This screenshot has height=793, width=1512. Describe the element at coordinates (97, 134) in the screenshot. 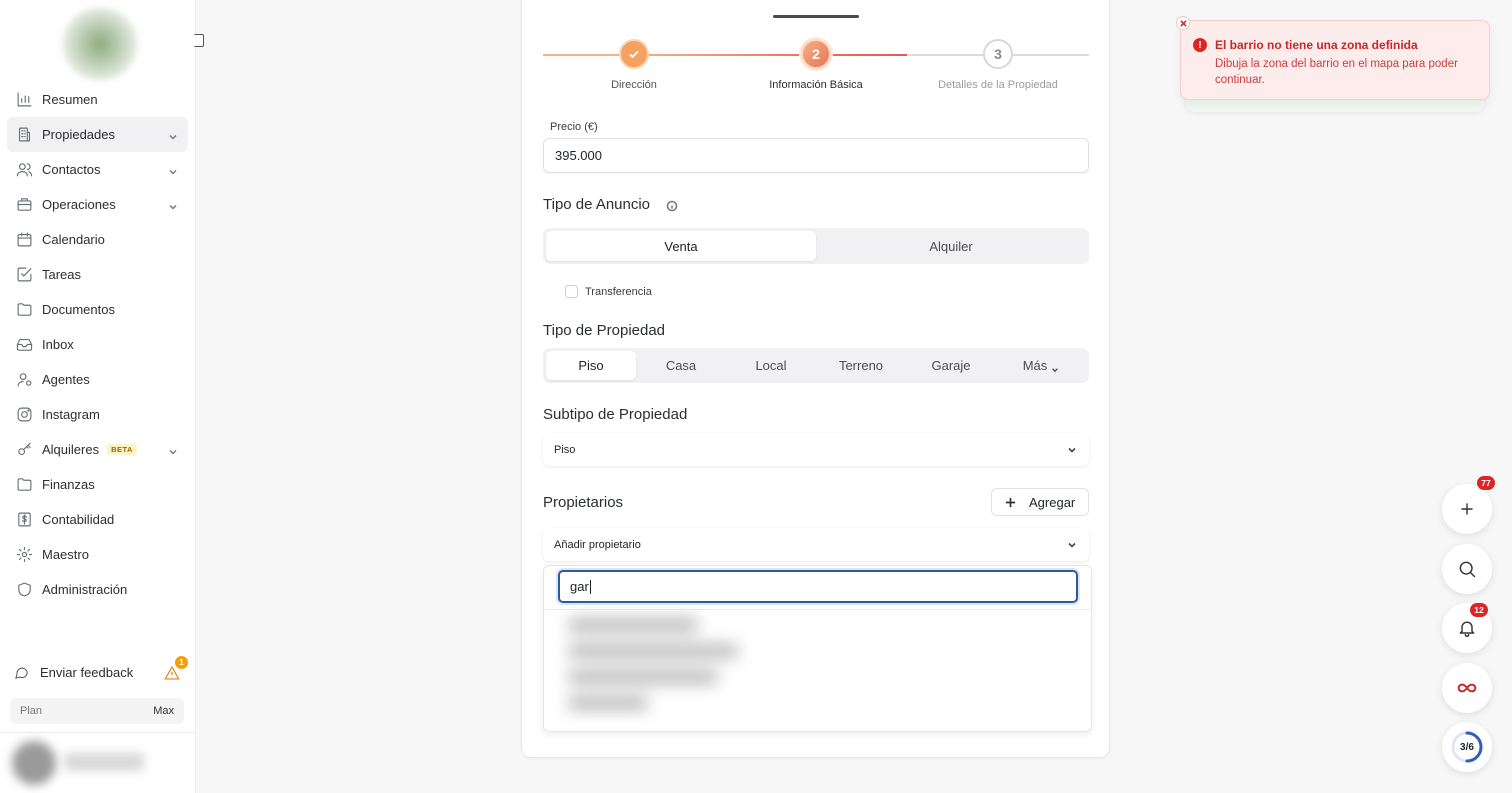

I see `sidebar-item-propiedades: Propiedades` at that location.